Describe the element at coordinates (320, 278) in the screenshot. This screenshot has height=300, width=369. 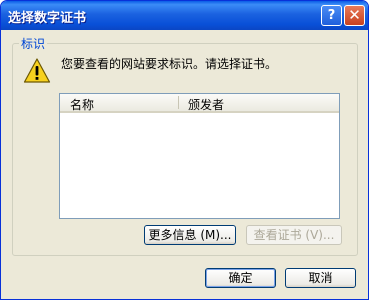
I see `cancel-button: 取消` at that location.